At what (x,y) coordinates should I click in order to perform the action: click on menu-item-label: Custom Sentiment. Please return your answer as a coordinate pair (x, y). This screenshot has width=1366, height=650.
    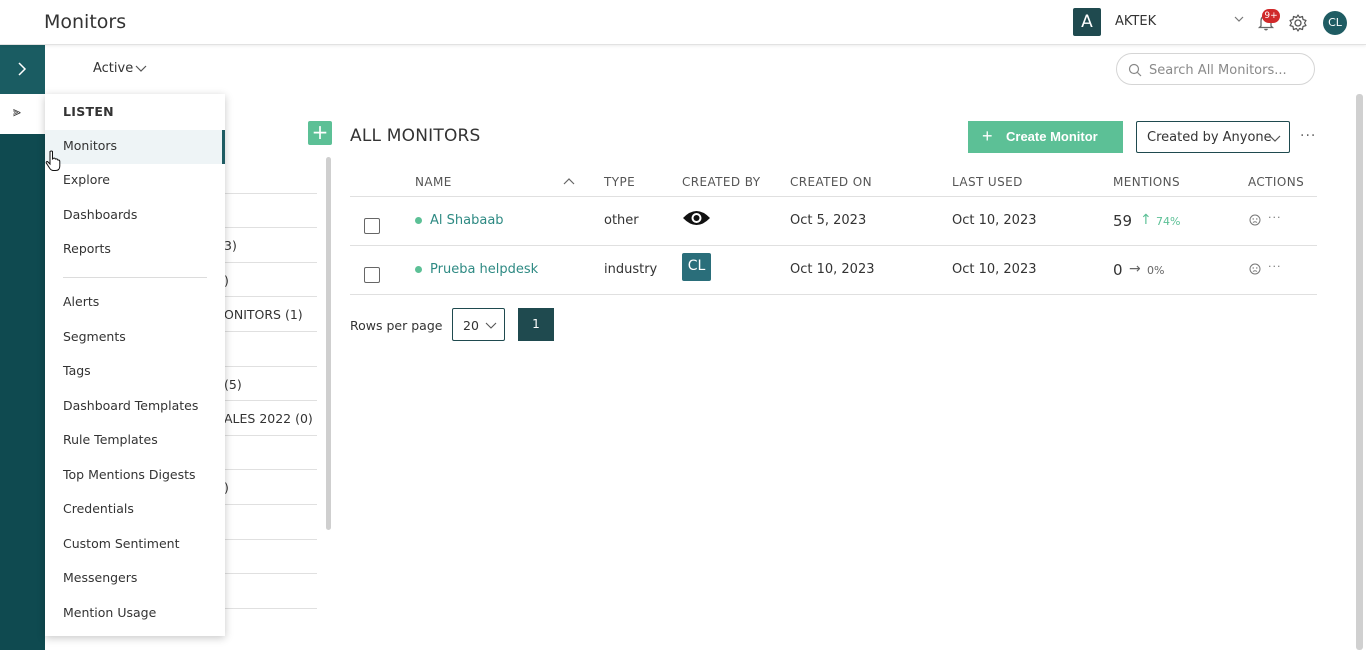
    Looking at the image, I should click on (121, 543).